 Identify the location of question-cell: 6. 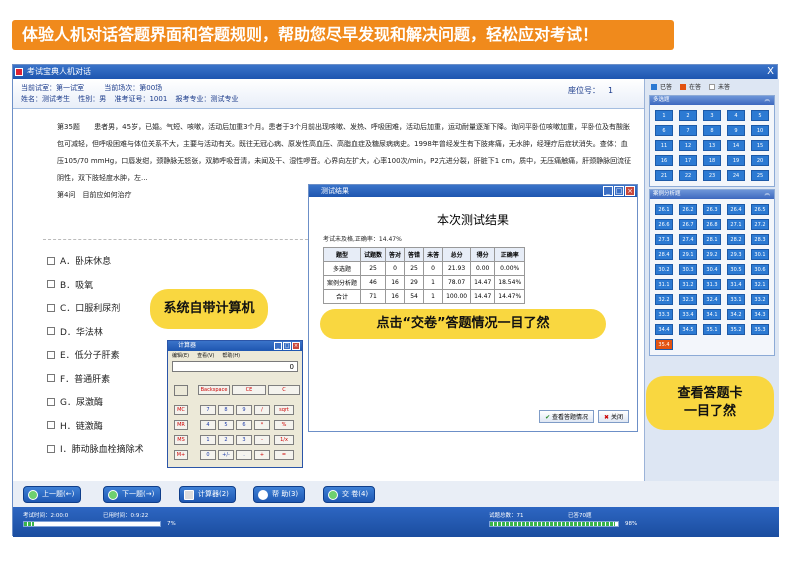
(664, 130).